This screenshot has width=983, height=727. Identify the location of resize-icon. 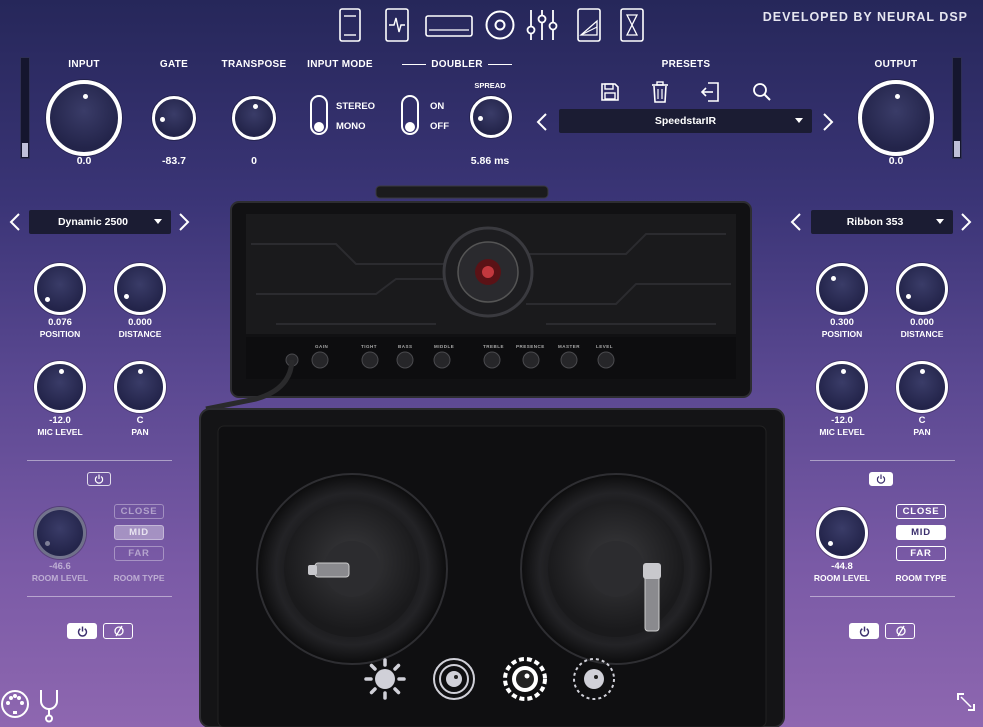
(966, 702).